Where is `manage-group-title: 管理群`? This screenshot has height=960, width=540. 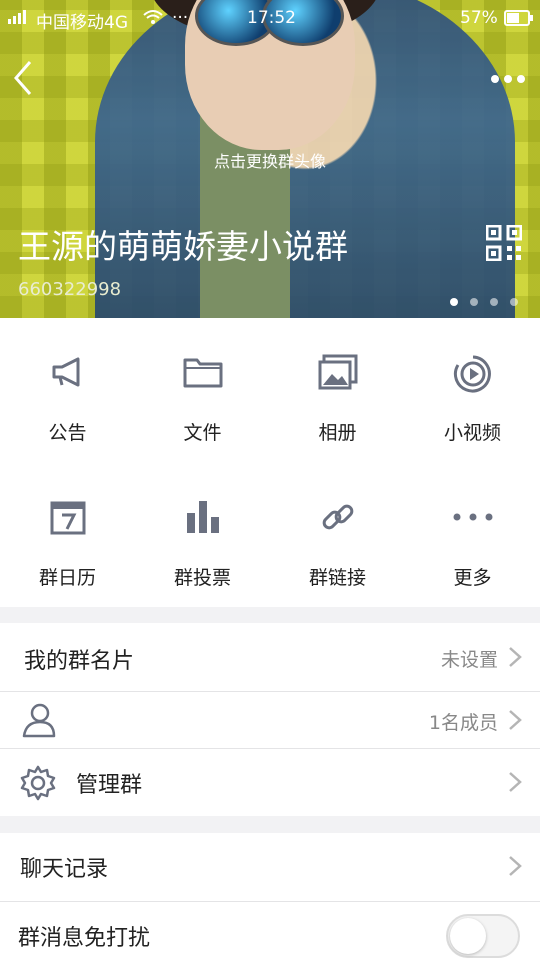
manage-group-title: 管理群 is located at coordinates (109, 785).